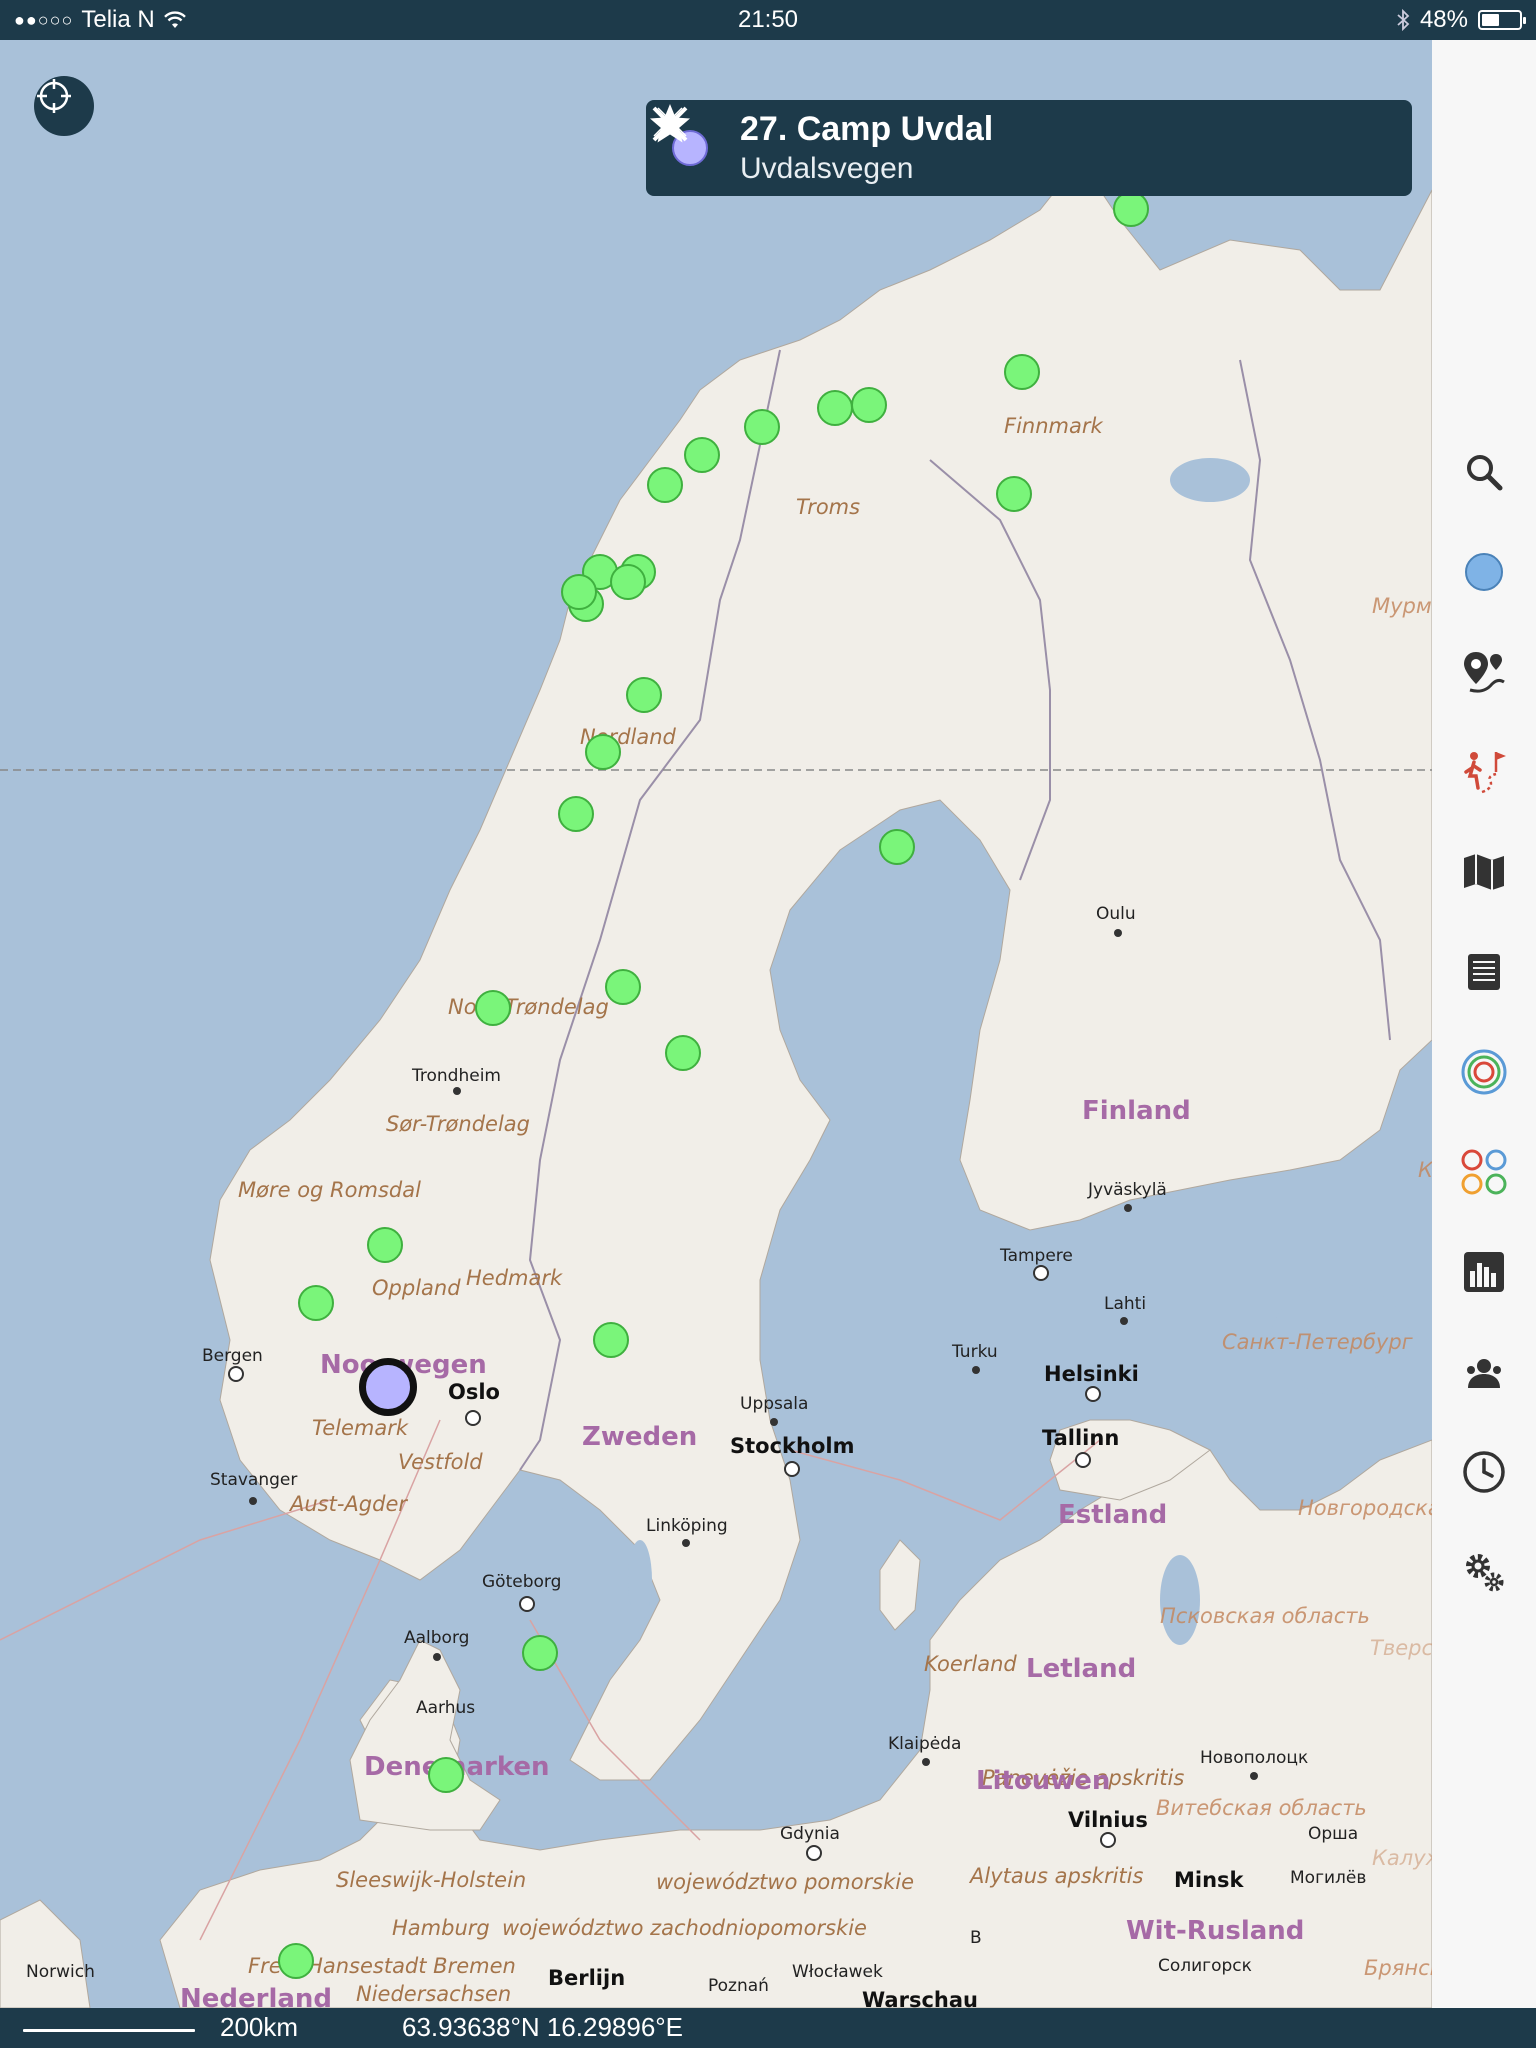 The image size is (1536, 2048). I want to click on status-bar: ●●○○○ Telia N 21:50 48%, so click(768, 20).